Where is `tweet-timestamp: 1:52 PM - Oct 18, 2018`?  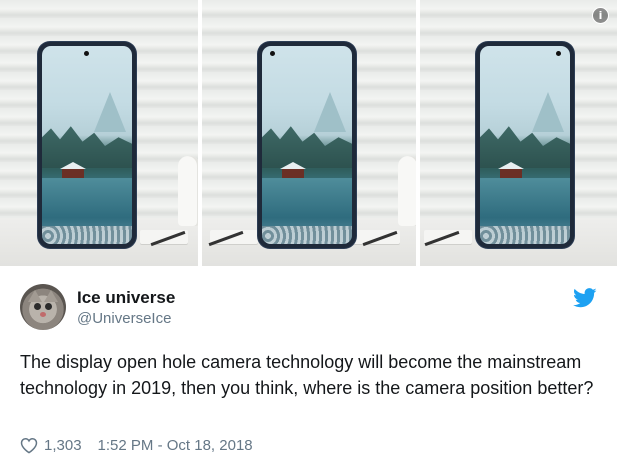
tweet-timestamp: 1:52 PM - Oct 18, 2018 is located at coordinates (175, 445).